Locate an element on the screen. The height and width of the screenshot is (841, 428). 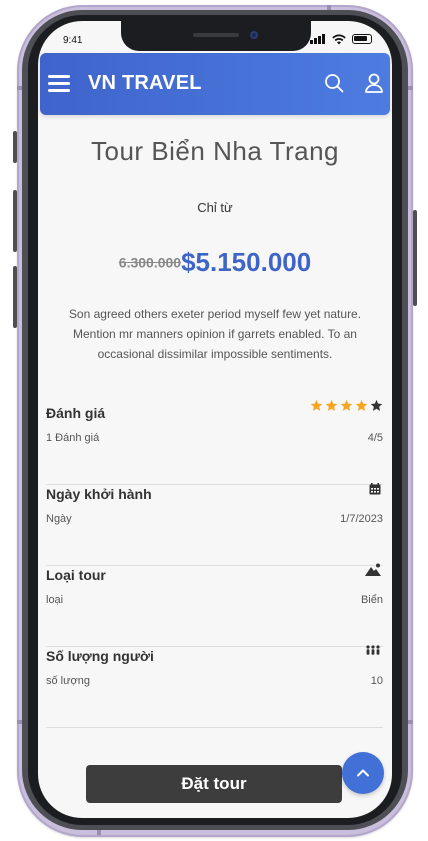
wifi-icon is located at coordinates (339, 39).